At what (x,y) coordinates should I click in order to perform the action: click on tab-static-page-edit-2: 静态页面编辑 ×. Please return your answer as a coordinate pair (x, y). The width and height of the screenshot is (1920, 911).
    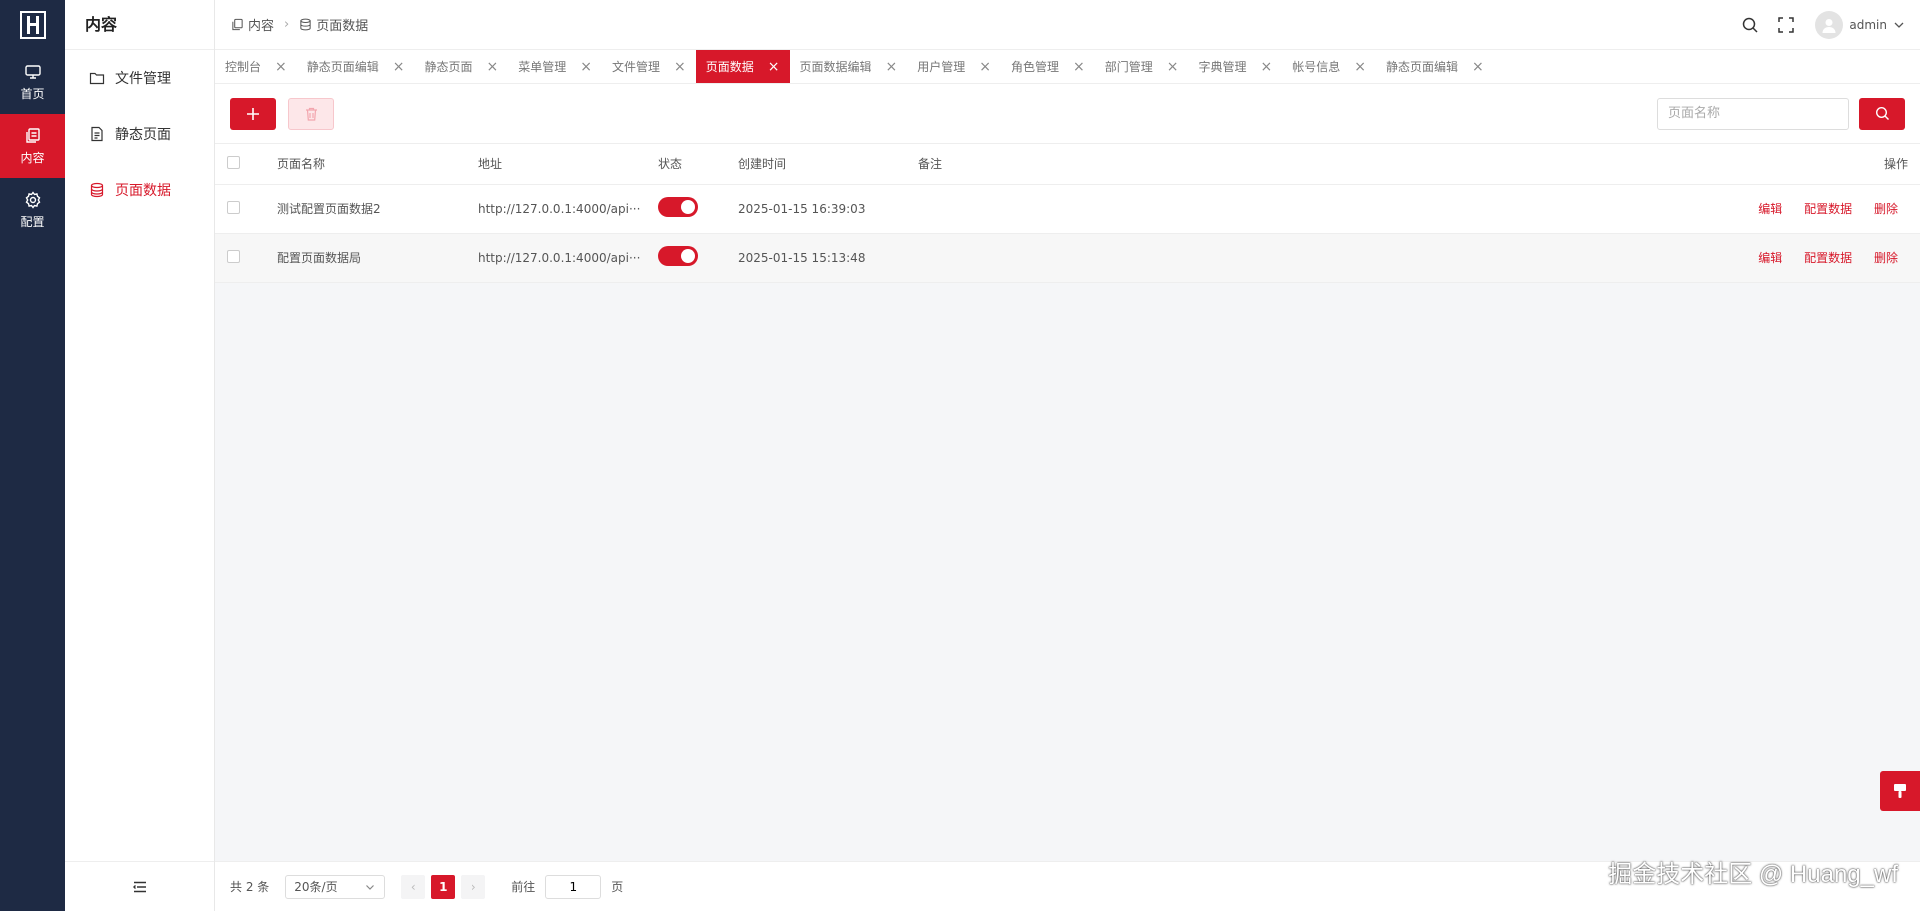
    Looking at the image, I should click on (1435, 66).